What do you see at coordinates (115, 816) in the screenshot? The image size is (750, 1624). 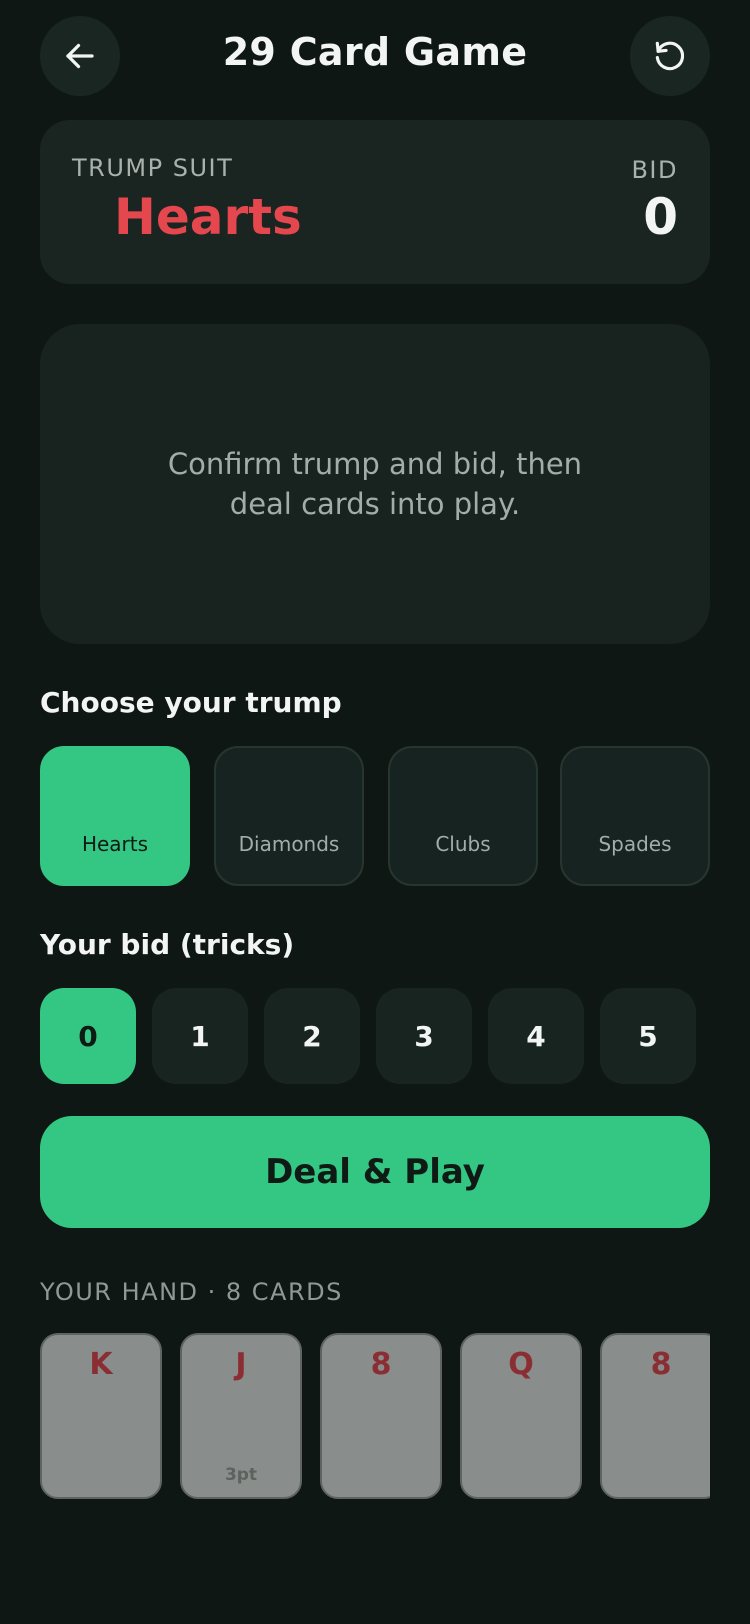 I see `trump-option-hearts: Hearts` at bounding box center [115, 816].